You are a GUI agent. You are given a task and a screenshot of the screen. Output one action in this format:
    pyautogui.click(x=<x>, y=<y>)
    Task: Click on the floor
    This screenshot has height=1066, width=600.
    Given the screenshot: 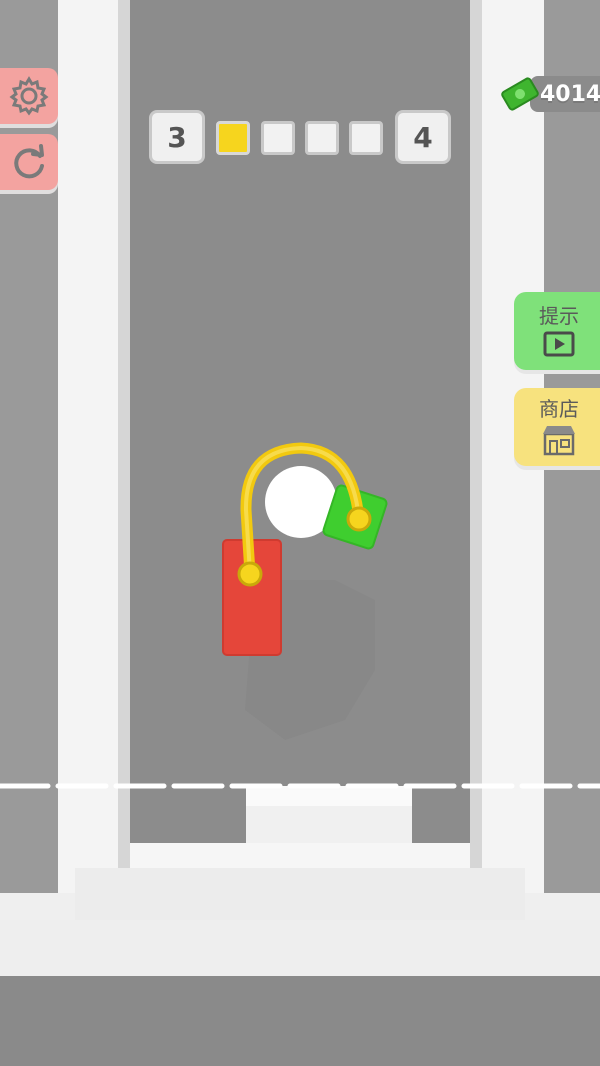 What is the action you would take?
    pyautogui.click(x=300, y=898)
    